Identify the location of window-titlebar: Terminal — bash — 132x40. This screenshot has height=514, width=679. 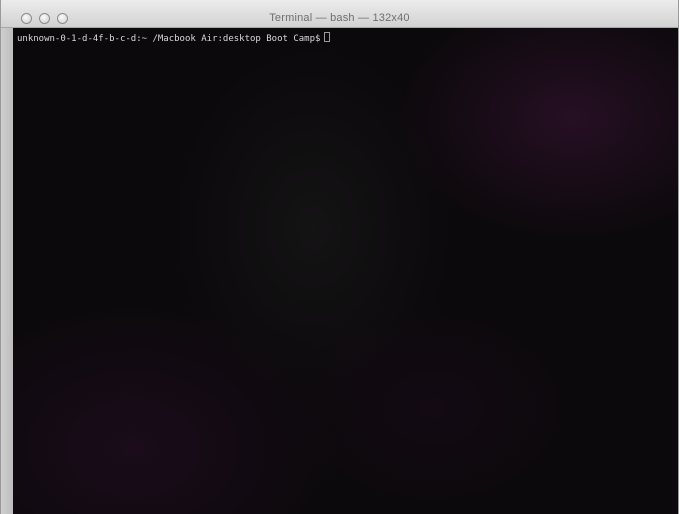
(339, 14).